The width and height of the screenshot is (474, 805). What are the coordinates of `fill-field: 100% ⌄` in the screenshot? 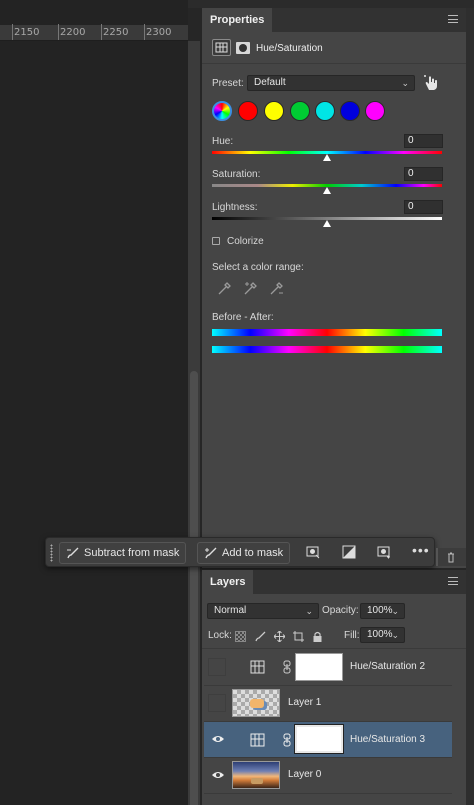 It's located at (382, 635).